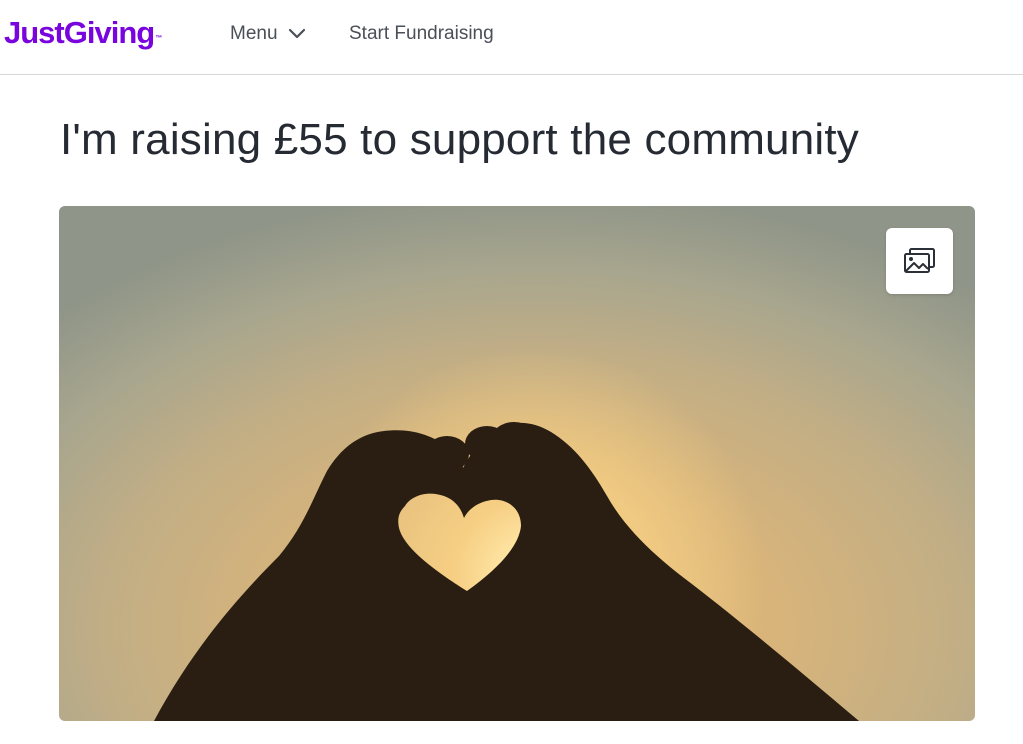  What do you see at coordinates (79, 32) in the screenshot?
I see `logo-text: JustGiving` at bounding box center [79, 32].